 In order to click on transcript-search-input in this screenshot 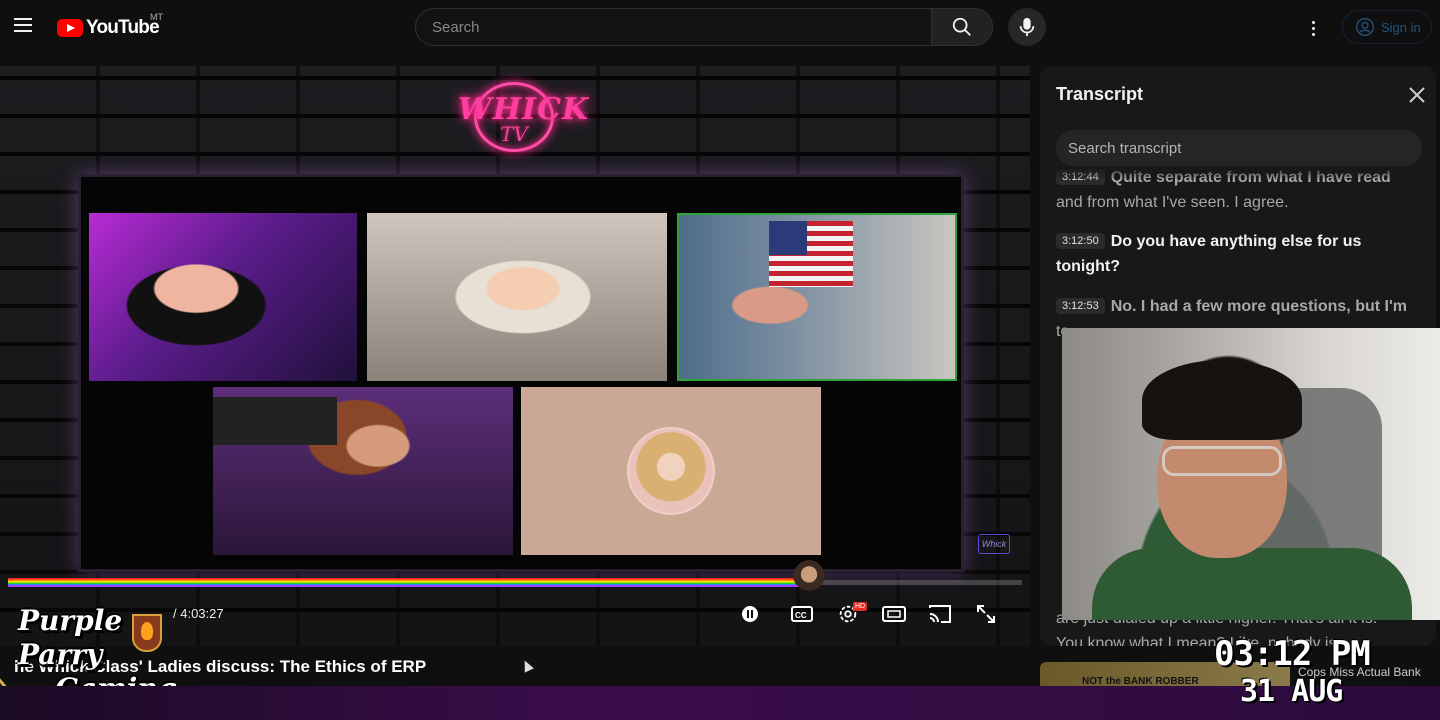, I will do `click(1239, 148)`.